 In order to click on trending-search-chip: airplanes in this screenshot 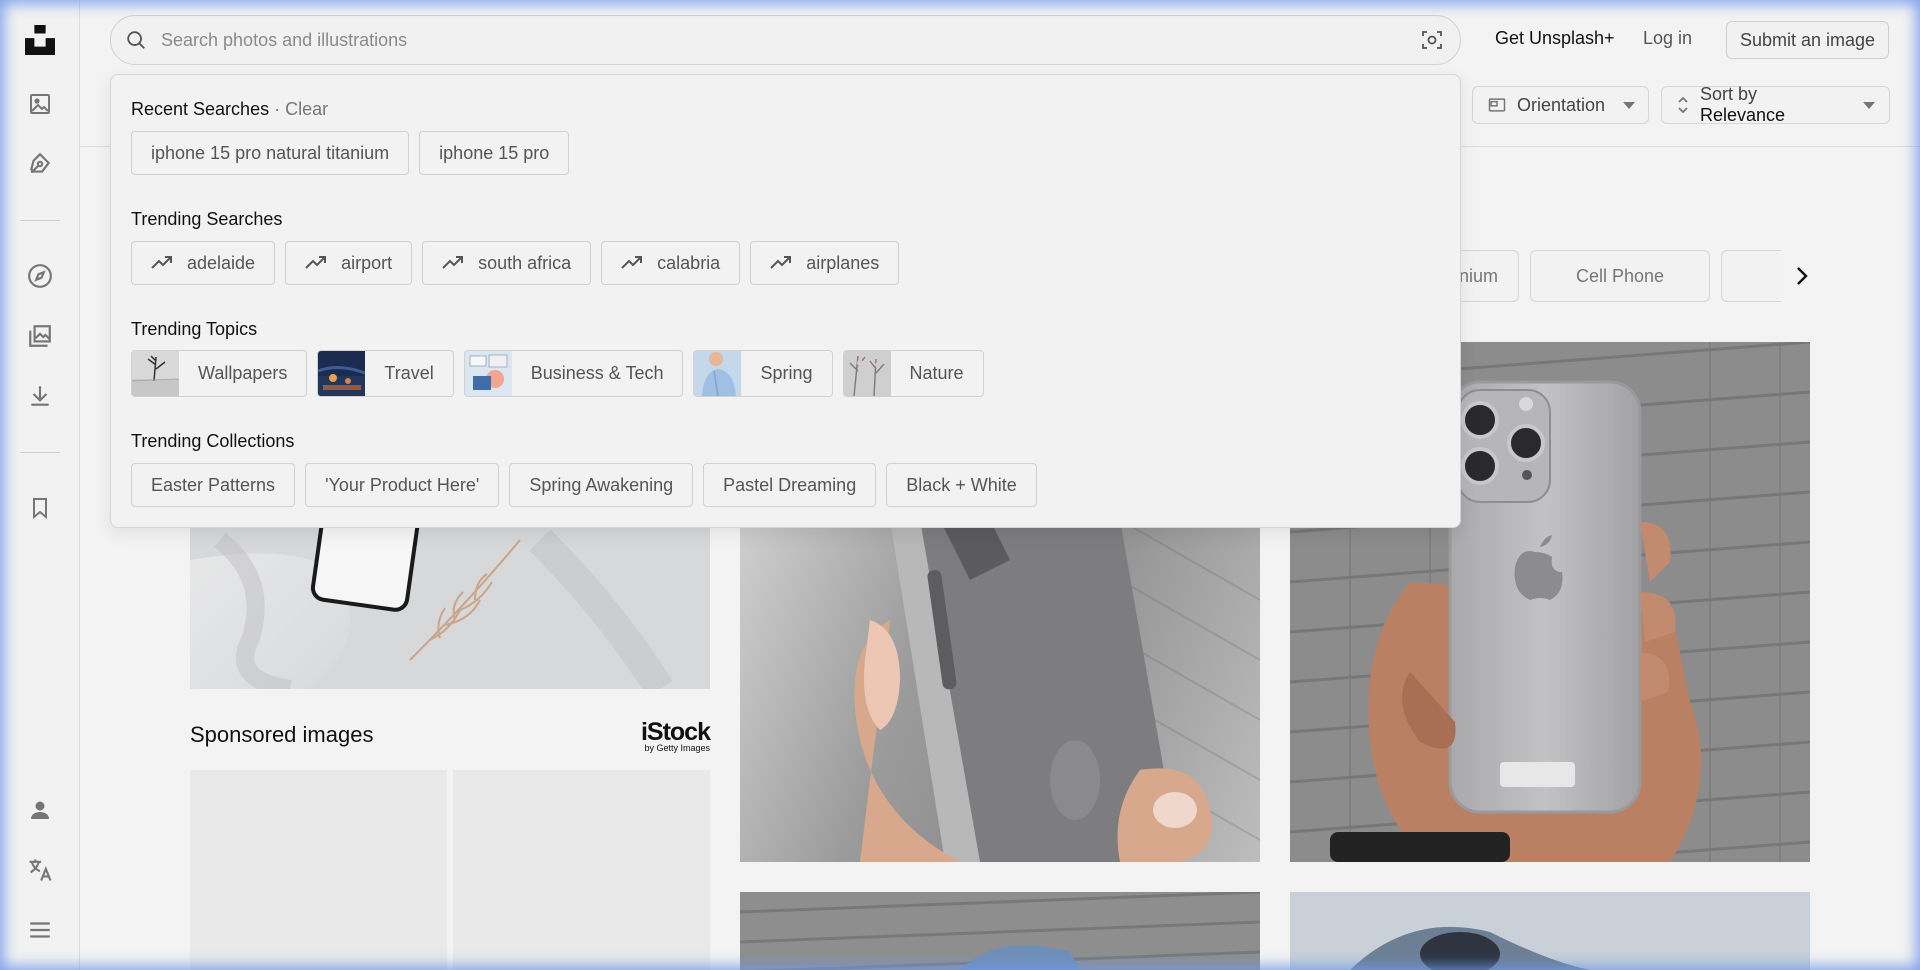, I will do `click(825, 263)`.